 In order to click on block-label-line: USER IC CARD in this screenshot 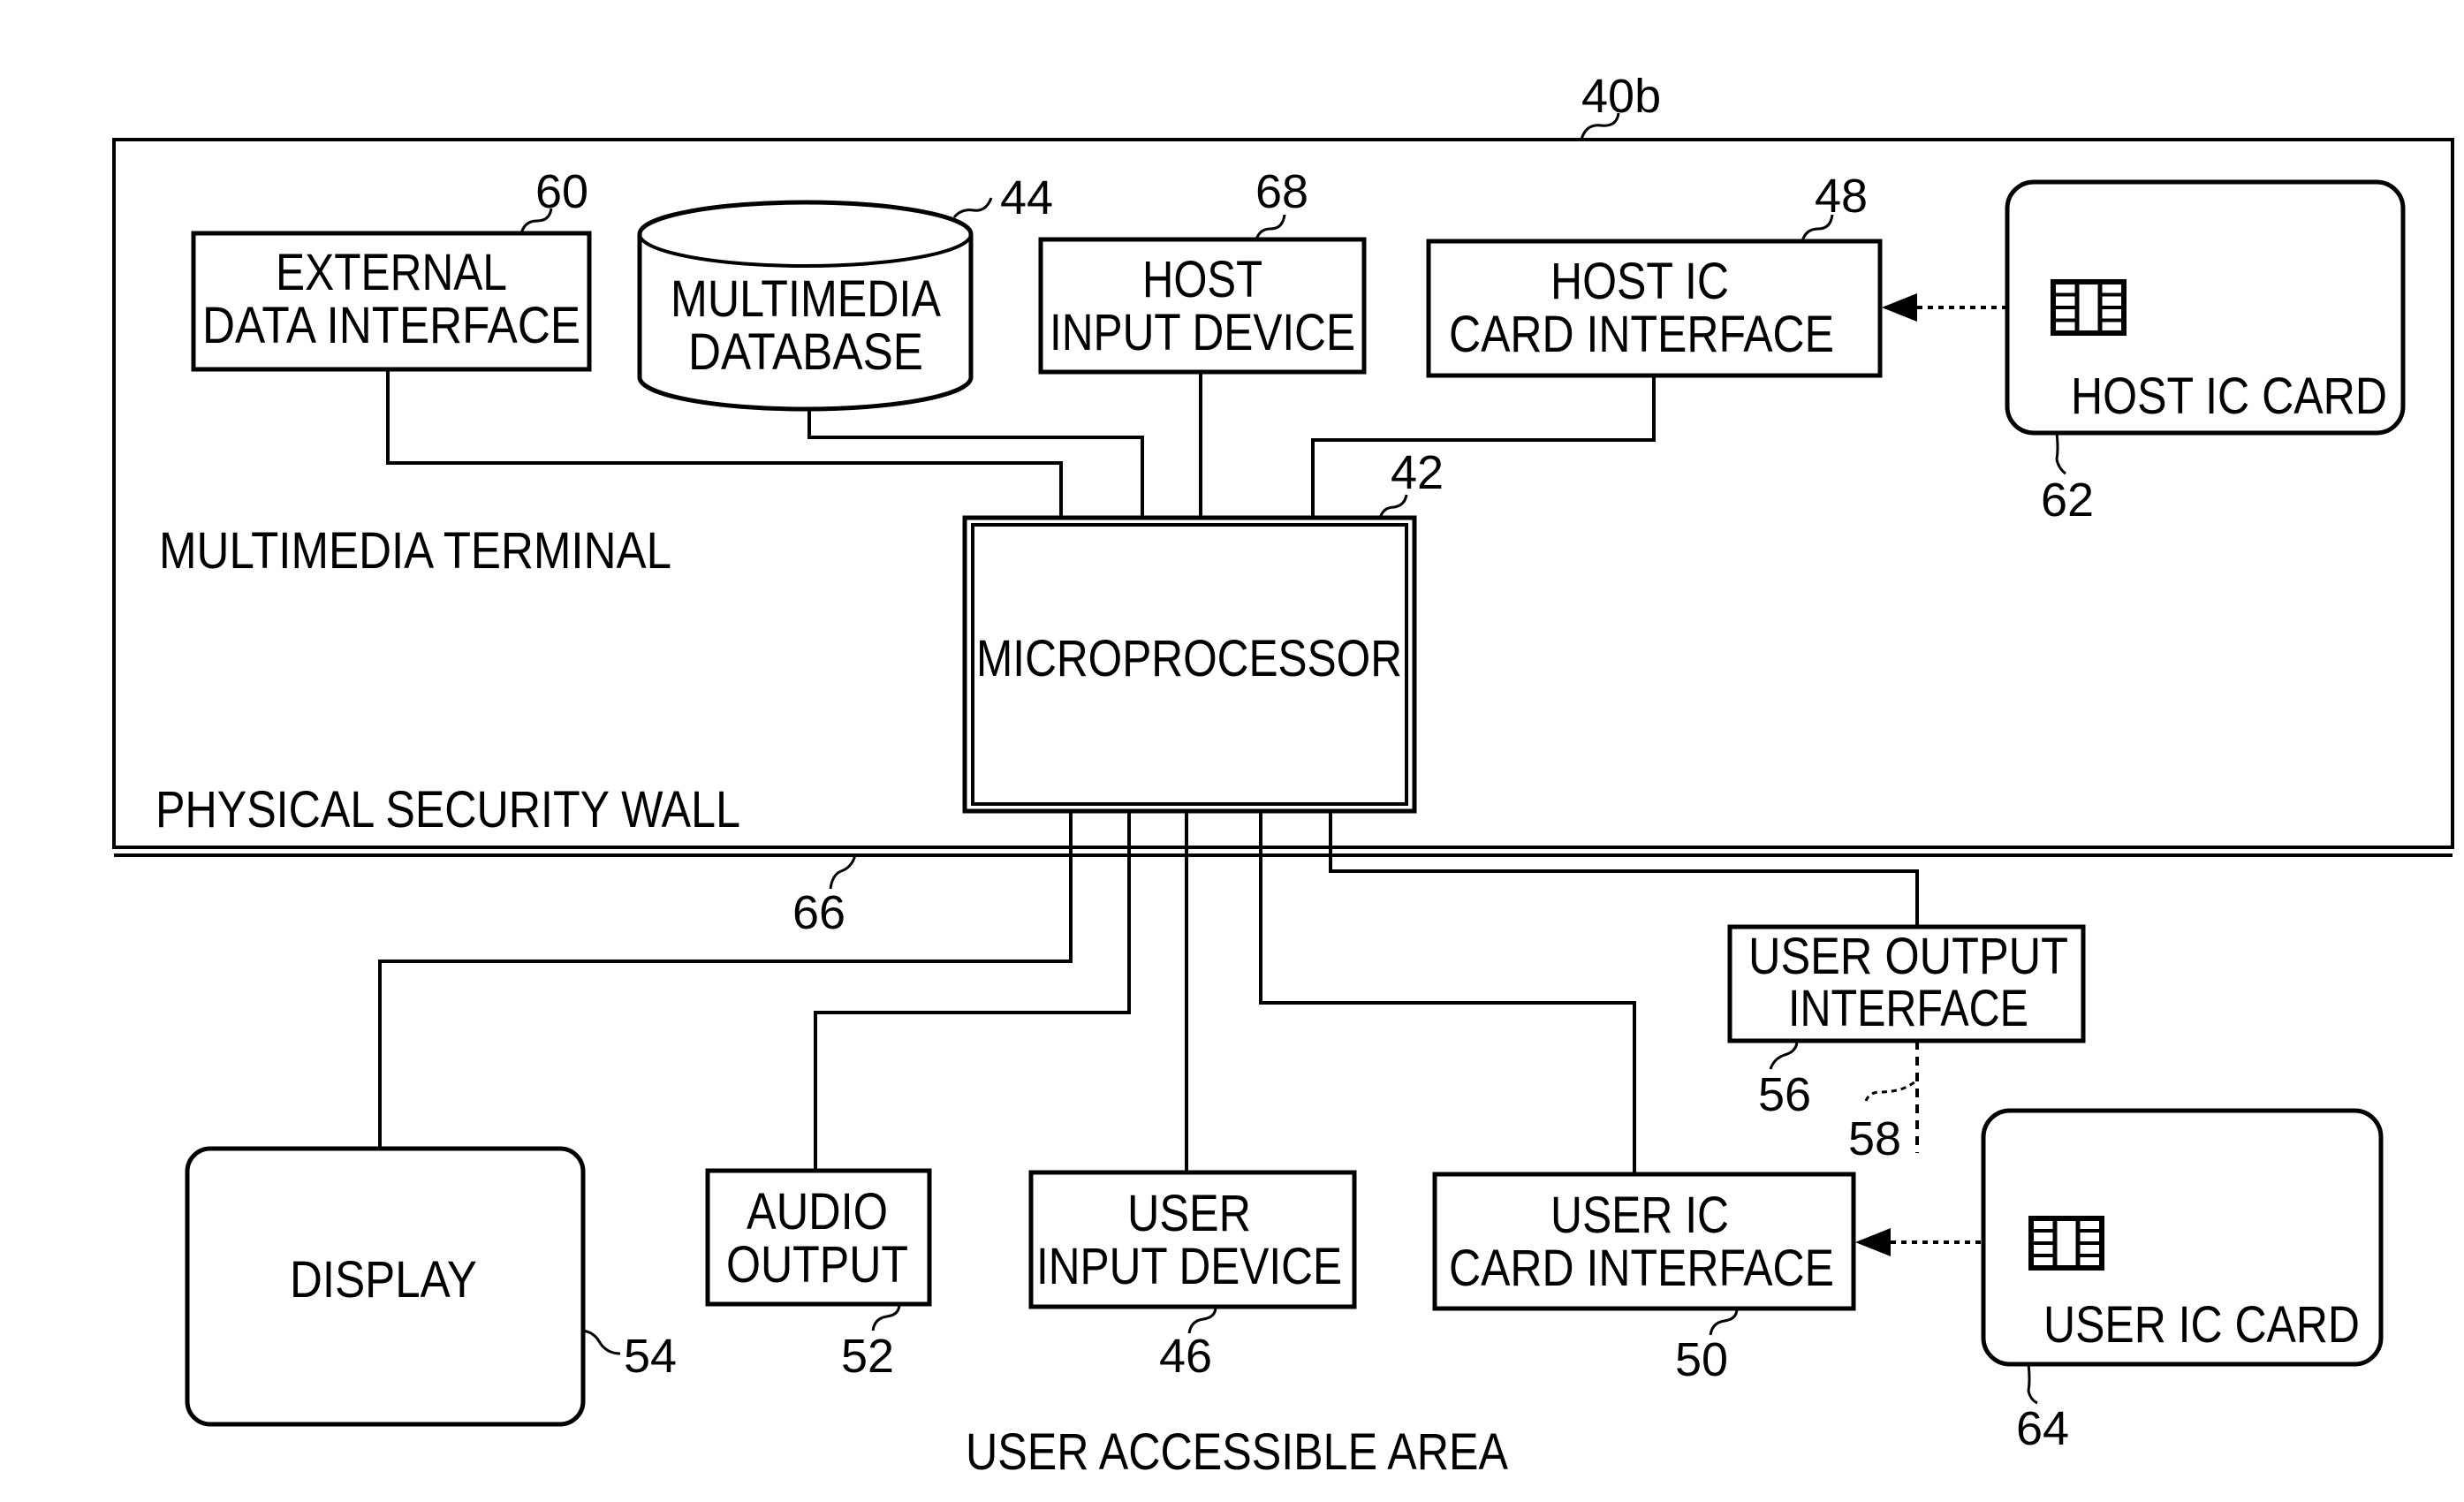, I will do `click(2201, 1325)`.